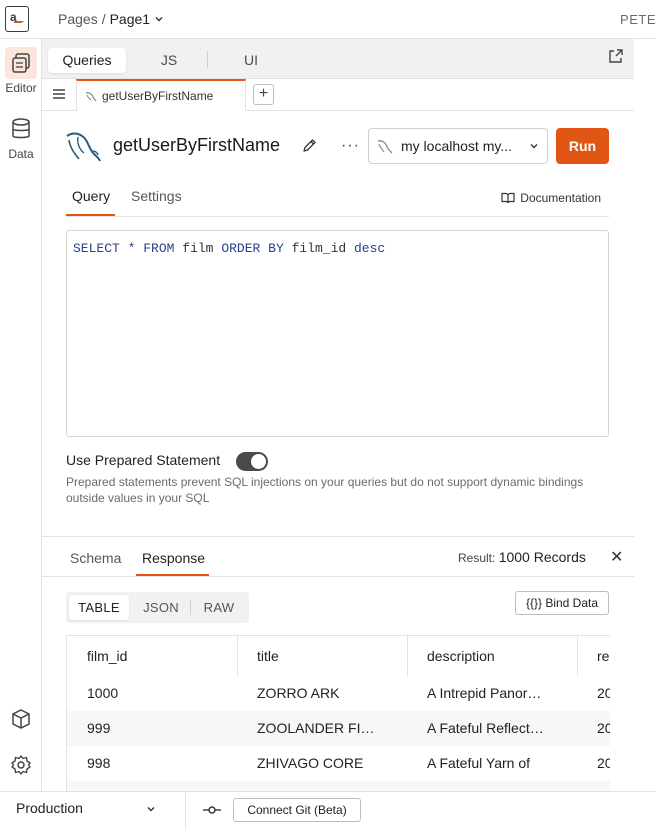  What do you see at coordinates (91, 196) in the screenshot?
I see `tab-query: Query` at bounding box center [91, 196].